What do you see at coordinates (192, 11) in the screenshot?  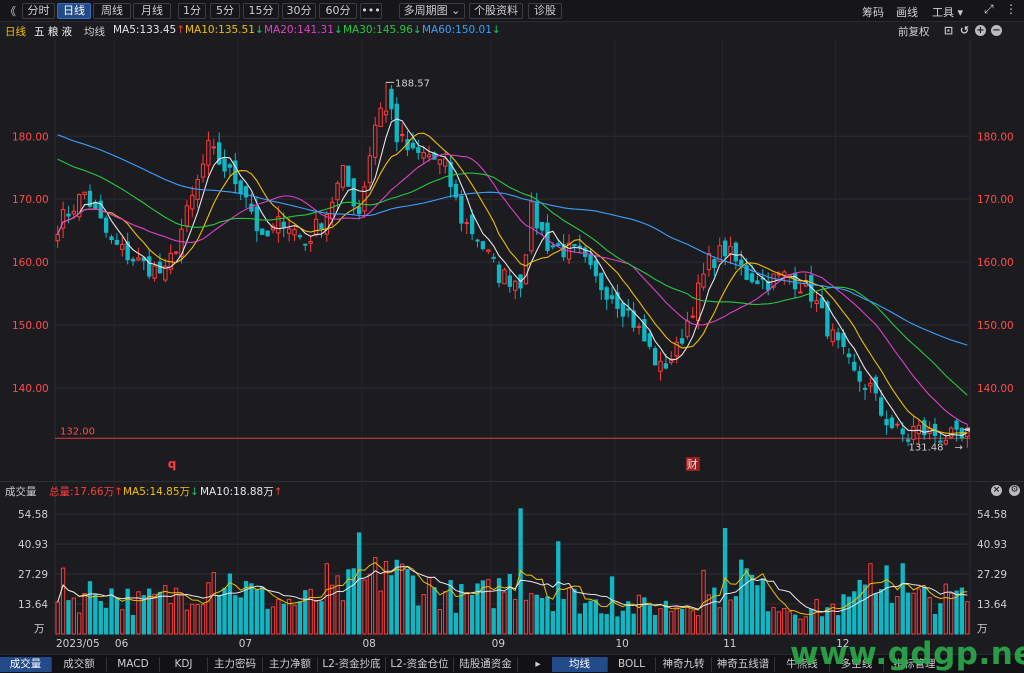 I see `toolbar-item-4: 1分` at bounding box center [192, 11].